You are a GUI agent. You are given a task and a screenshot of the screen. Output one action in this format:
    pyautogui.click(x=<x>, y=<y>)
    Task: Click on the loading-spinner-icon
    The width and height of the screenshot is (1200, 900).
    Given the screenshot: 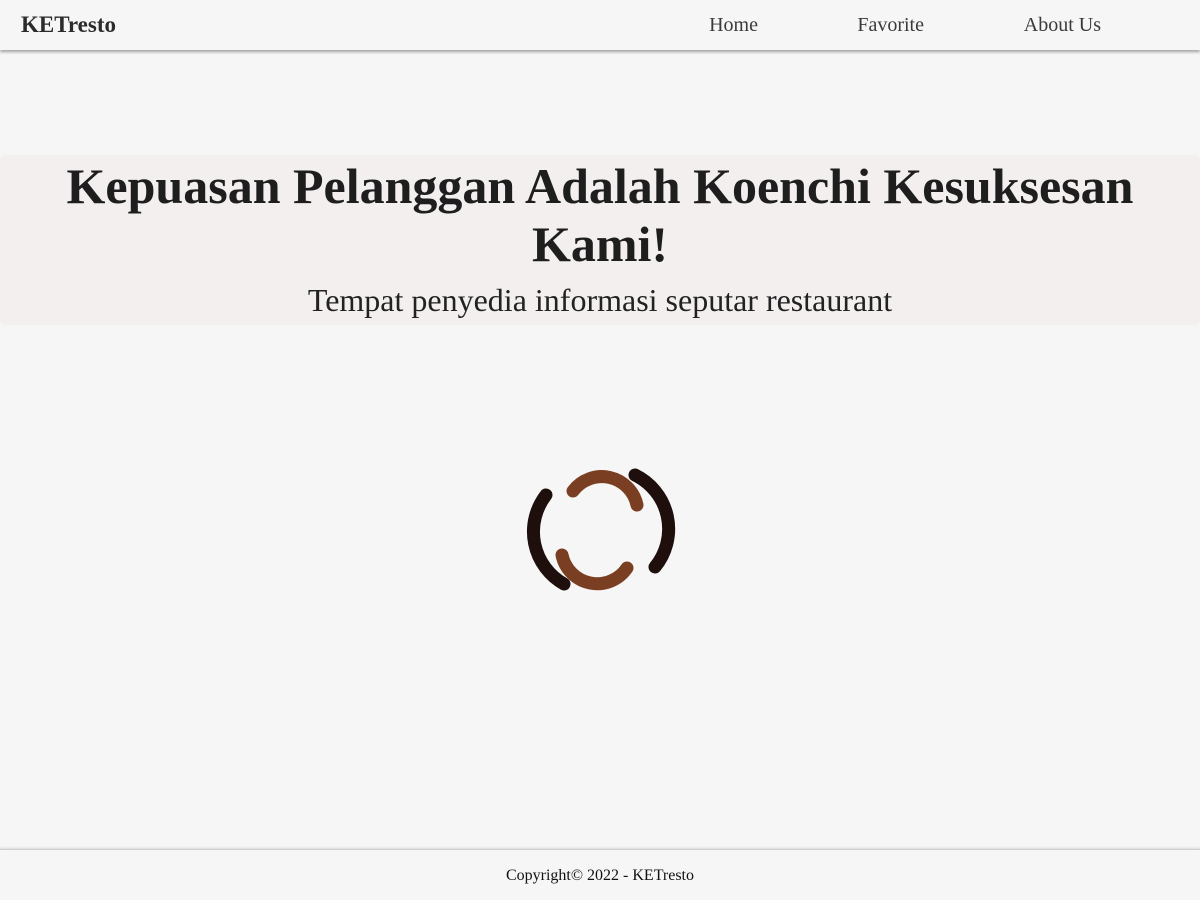 What is the action you would take?
    pyautogui.click(x=600, y=530)
    